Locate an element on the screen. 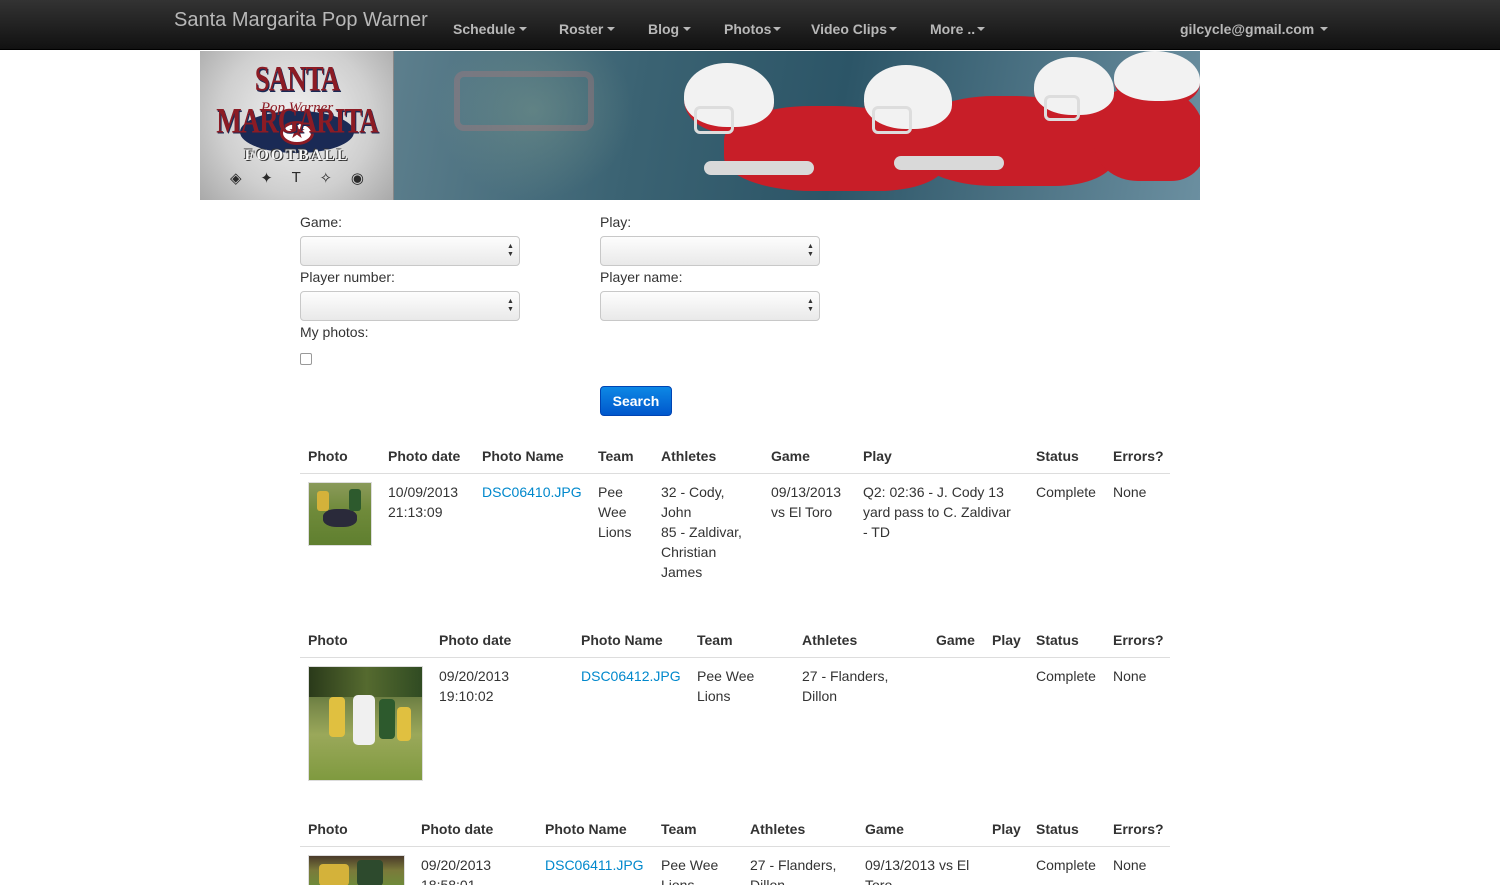 This screenshot has width=1500, height=885. logo-subtitle: Pop Warner is located at coordinates (297, 108).